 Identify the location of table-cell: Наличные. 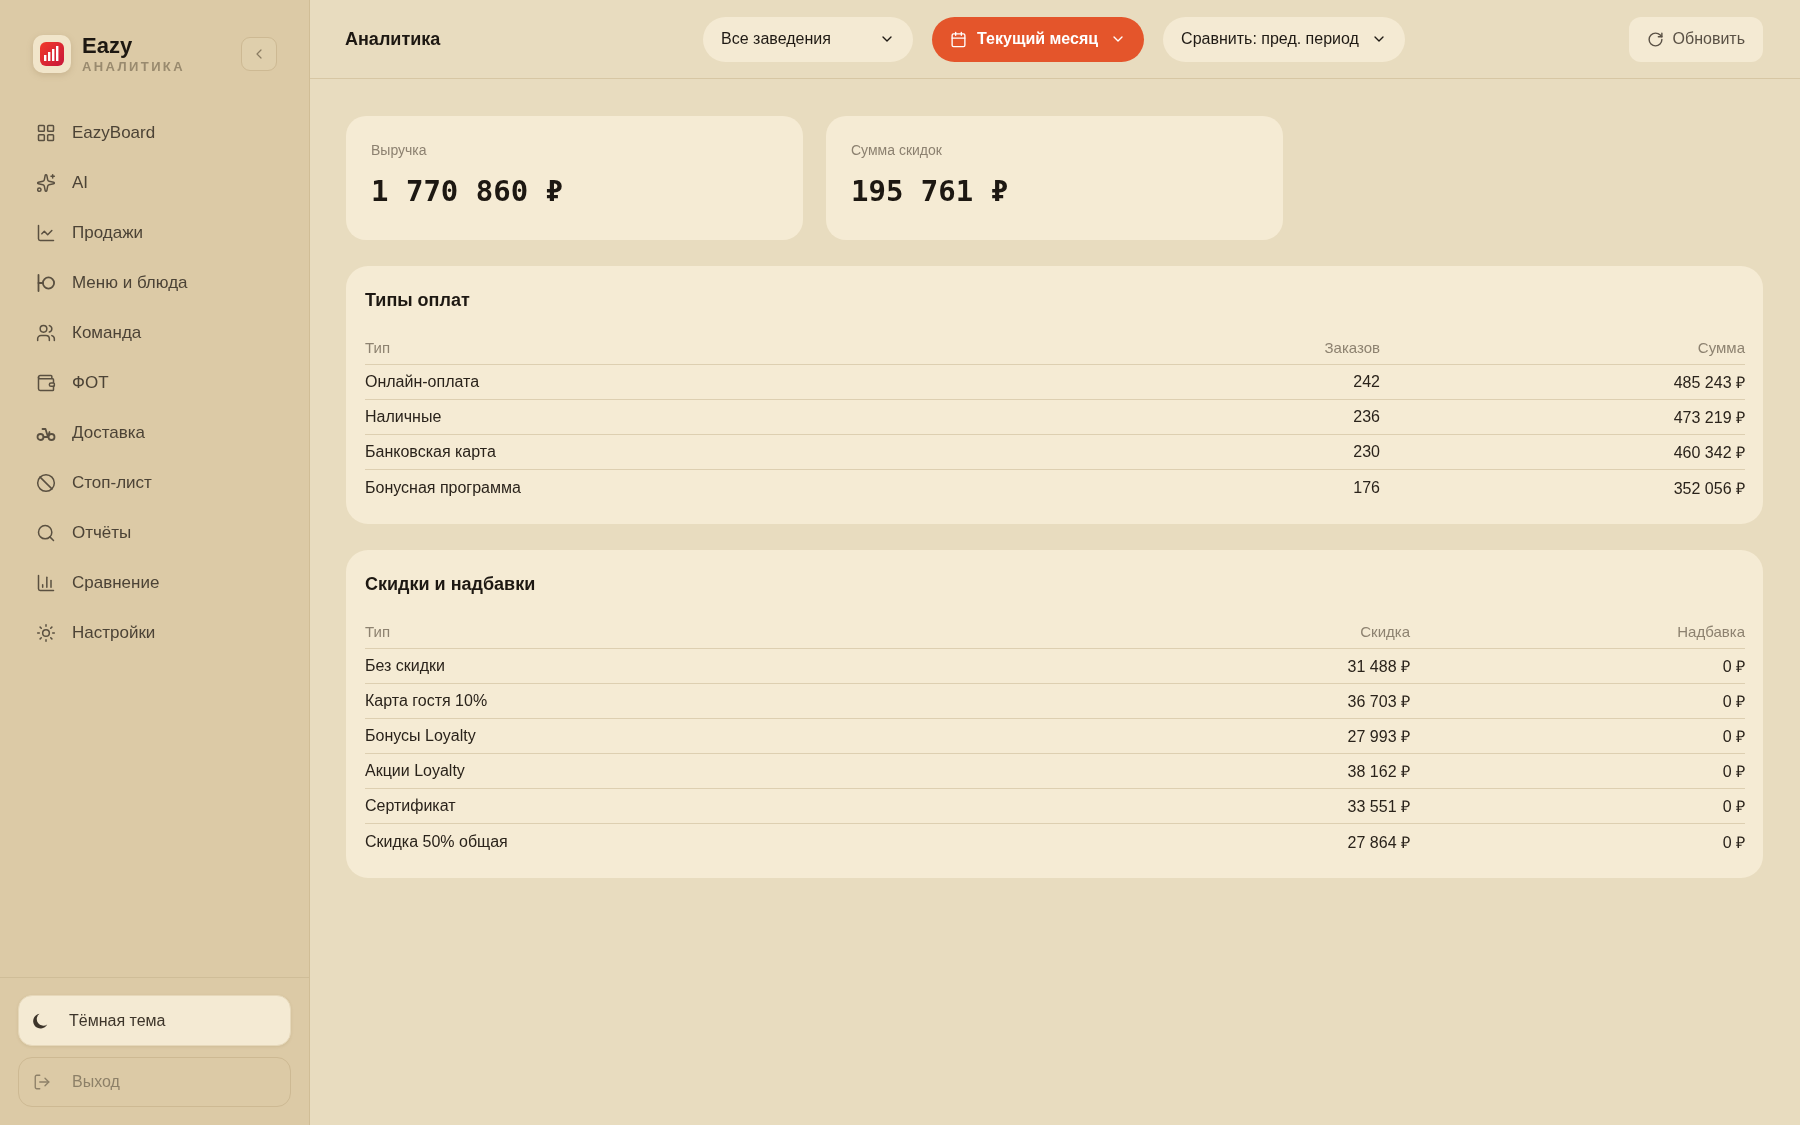
(403, 417).